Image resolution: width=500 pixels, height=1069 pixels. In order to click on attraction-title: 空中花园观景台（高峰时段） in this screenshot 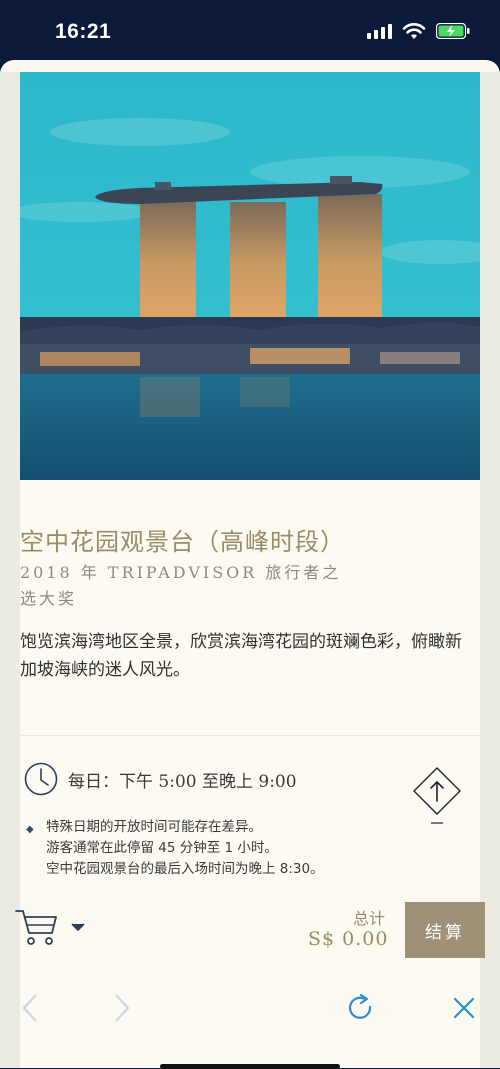, I will do `click(182, 542)`.